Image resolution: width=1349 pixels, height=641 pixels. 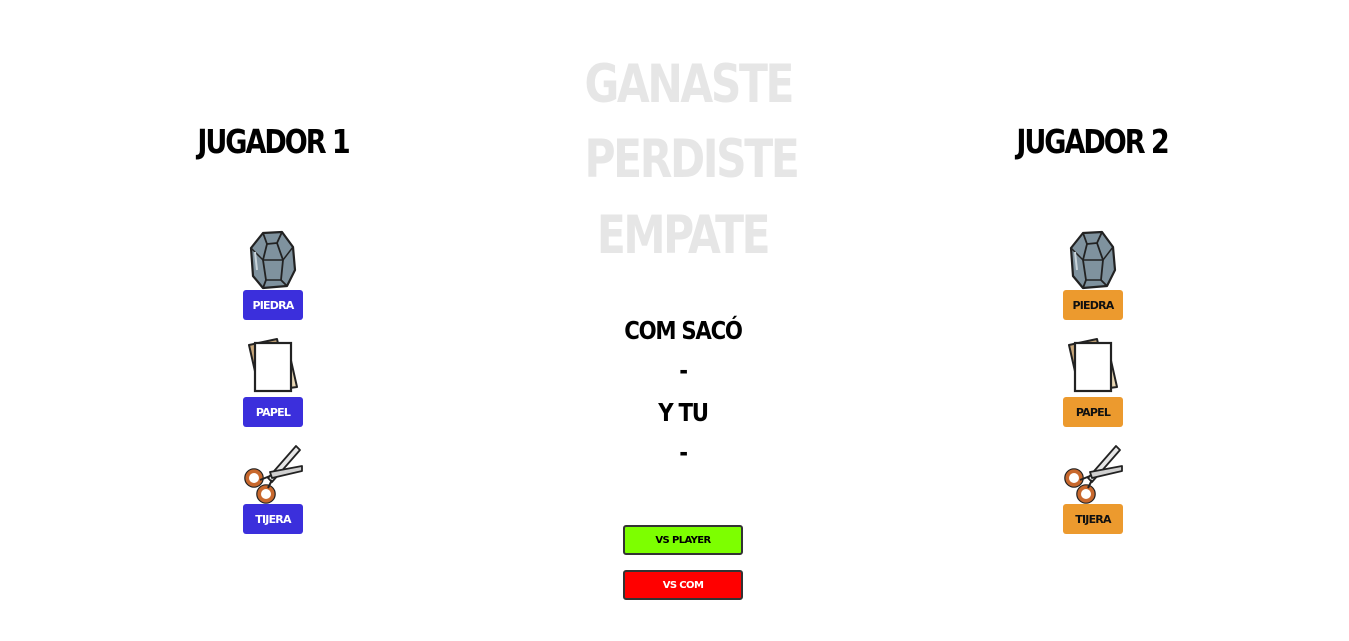 I want to click on result-draw-text: EMPATE, so click(x=683, y=235).